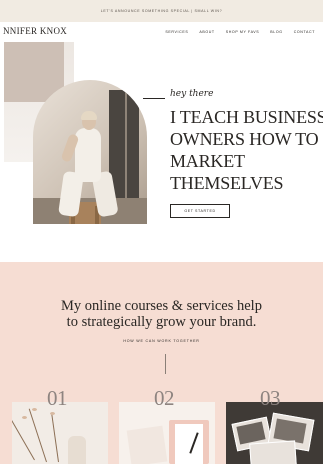 This screenshot has height=464, width=323. Describe the element at coordinates (35, 31) in the screenshot. I see `brand-logo: NNIFER KNOX` at that location.